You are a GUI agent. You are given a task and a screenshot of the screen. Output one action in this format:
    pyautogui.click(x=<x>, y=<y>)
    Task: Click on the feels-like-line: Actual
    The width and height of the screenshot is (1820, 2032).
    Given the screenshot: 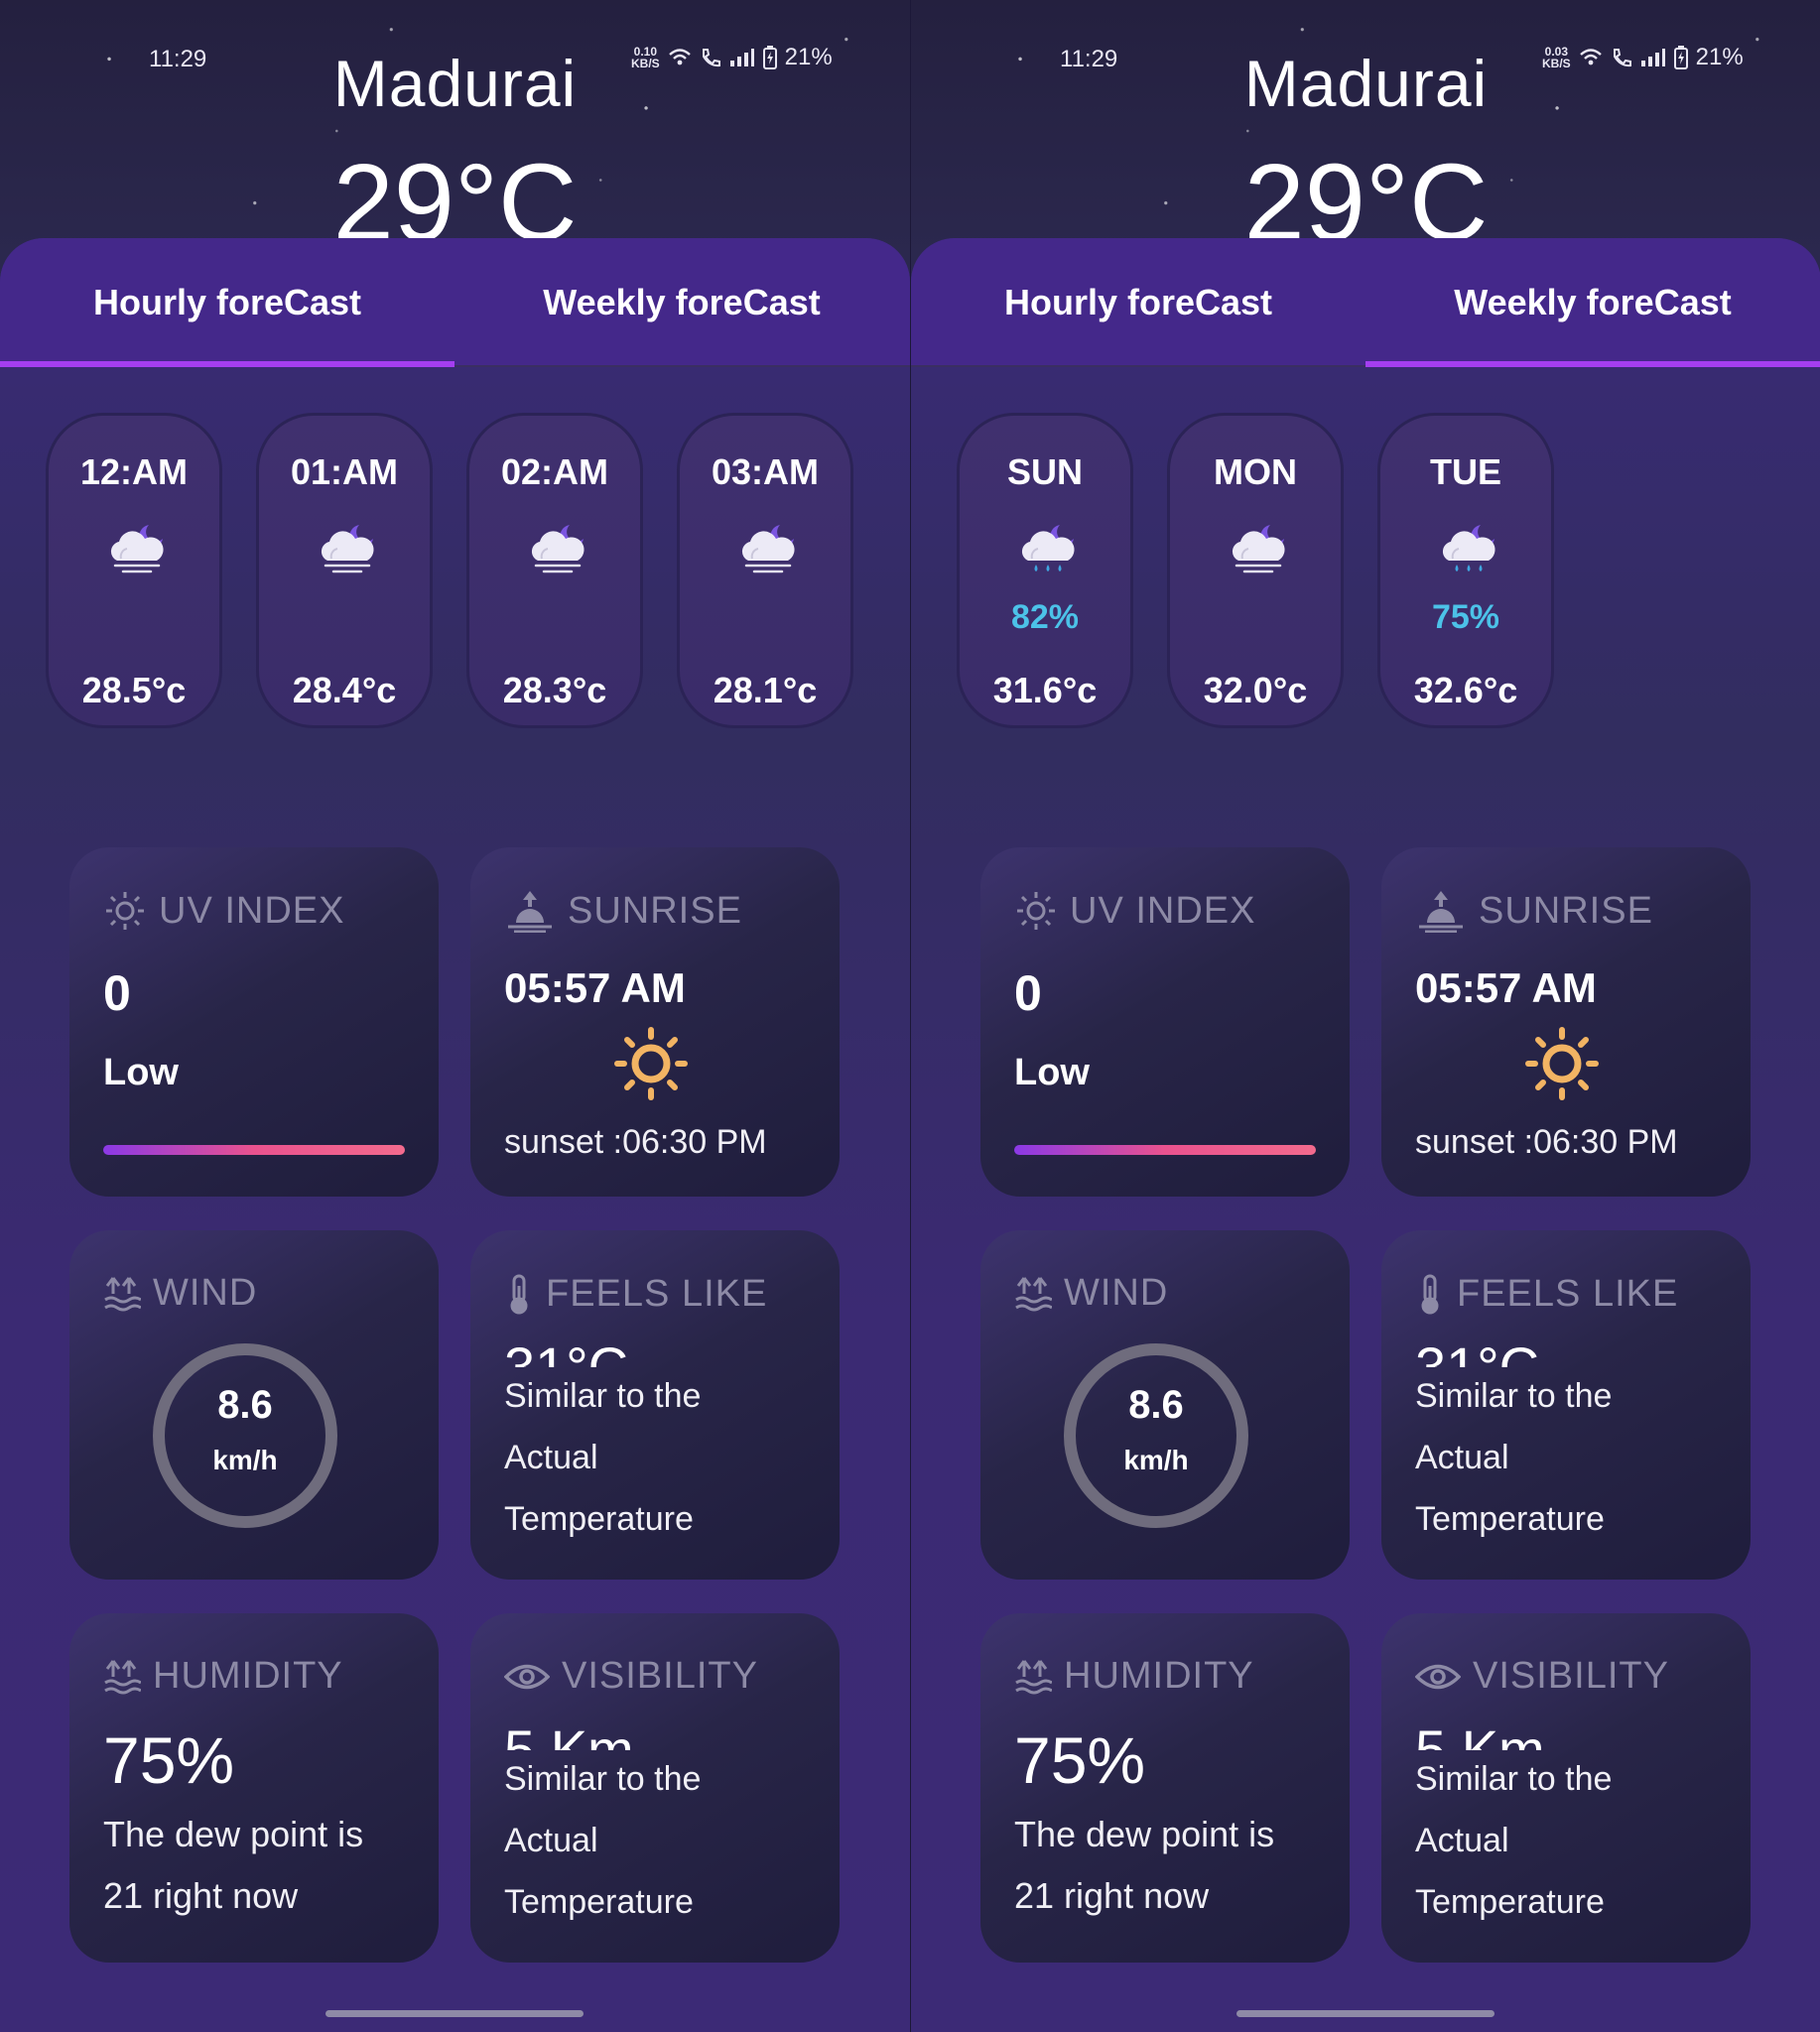 What is the action you would take?
    pyautogui.click(x=1462, y=1457)
    